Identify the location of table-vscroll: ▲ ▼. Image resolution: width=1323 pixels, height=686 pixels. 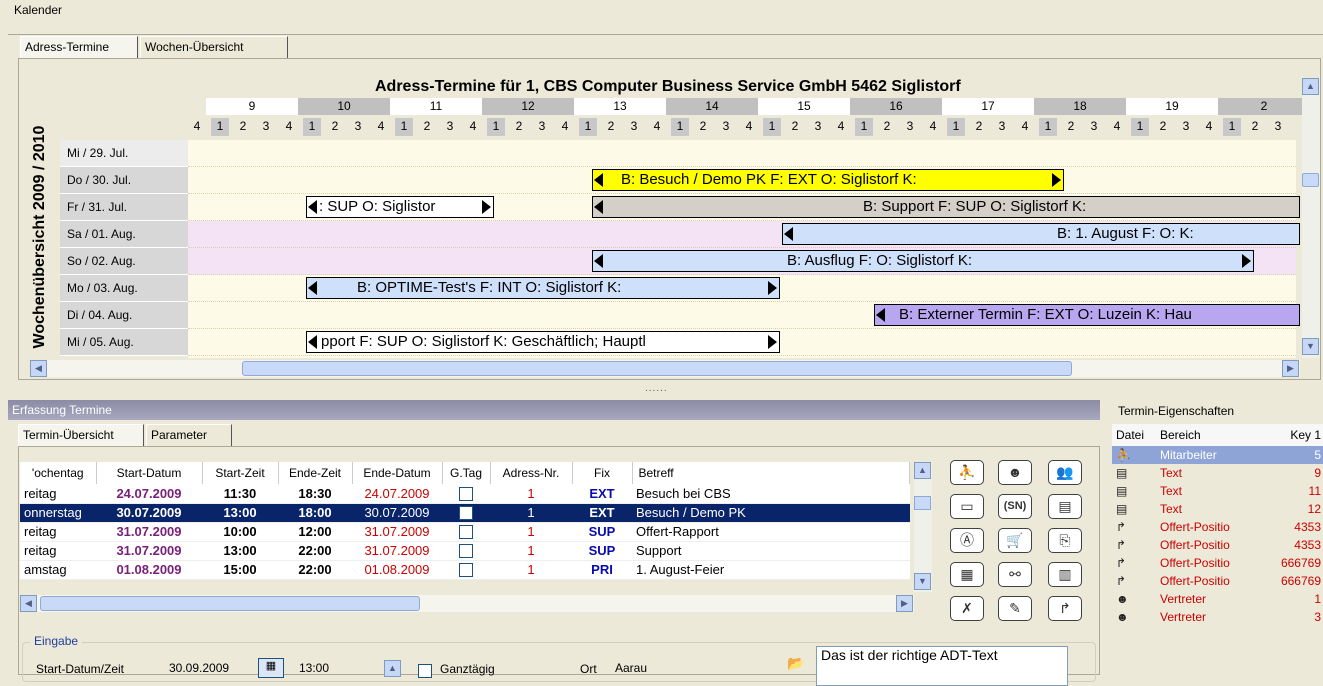
(923, 527).